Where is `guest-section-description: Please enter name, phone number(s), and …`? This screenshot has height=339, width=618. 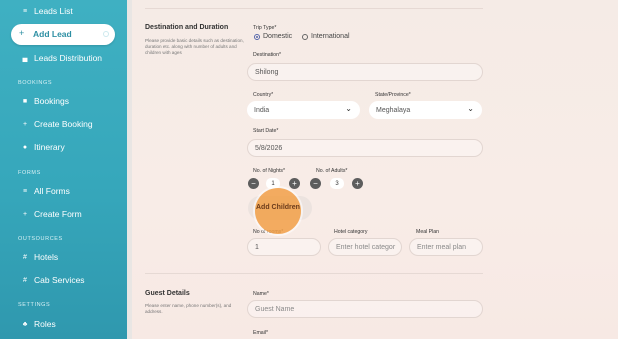 guest-section-description: Please enter name, phone number(s), and … is located at coordinates (188, 308).